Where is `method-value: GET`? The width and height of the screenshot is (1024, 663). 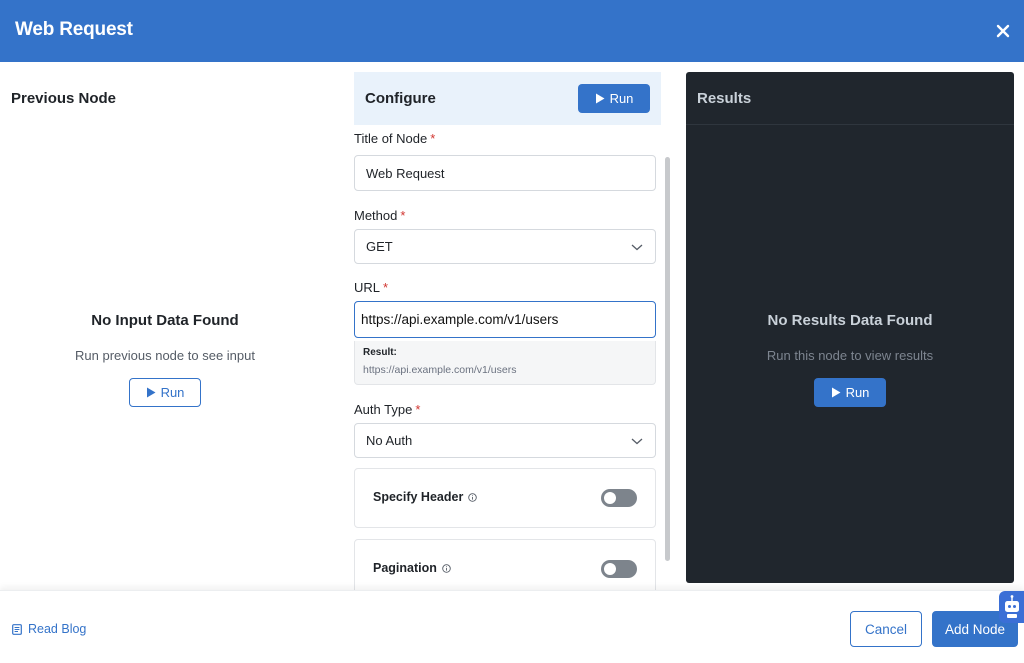
method-value: GET is located at coordinates (379, 246).